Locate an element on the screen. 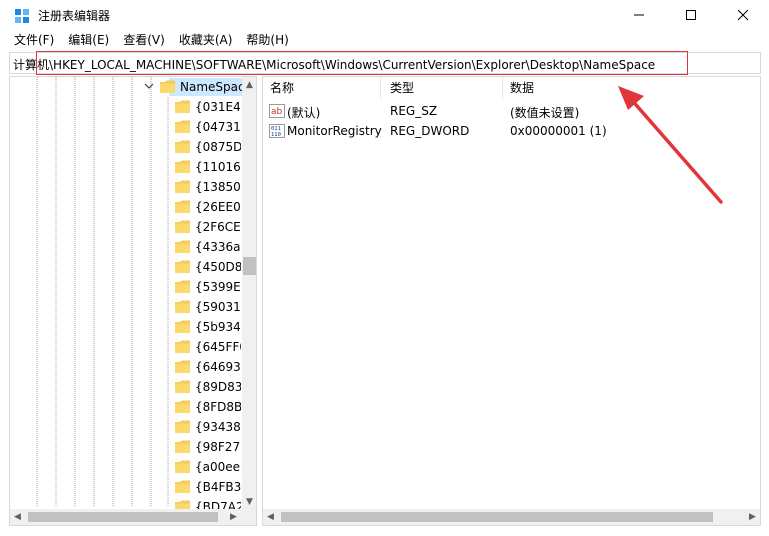 The height and width of the screenshot is (536, 769). tree-item-label: {a00ee5 is located at coordinates (218, 467).